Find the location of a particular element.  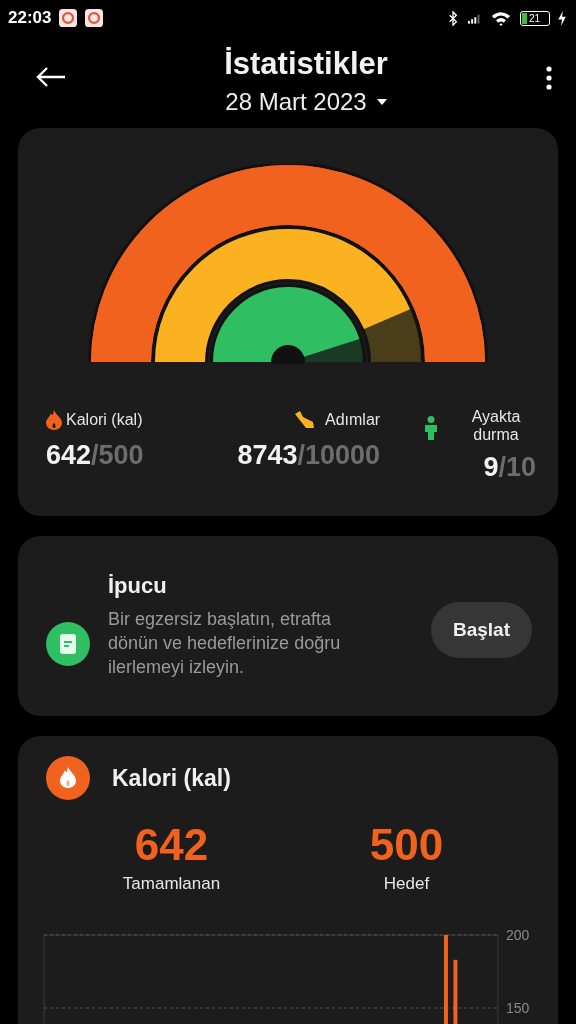

status-time: 22:03 is located at coordinates (30, 18).